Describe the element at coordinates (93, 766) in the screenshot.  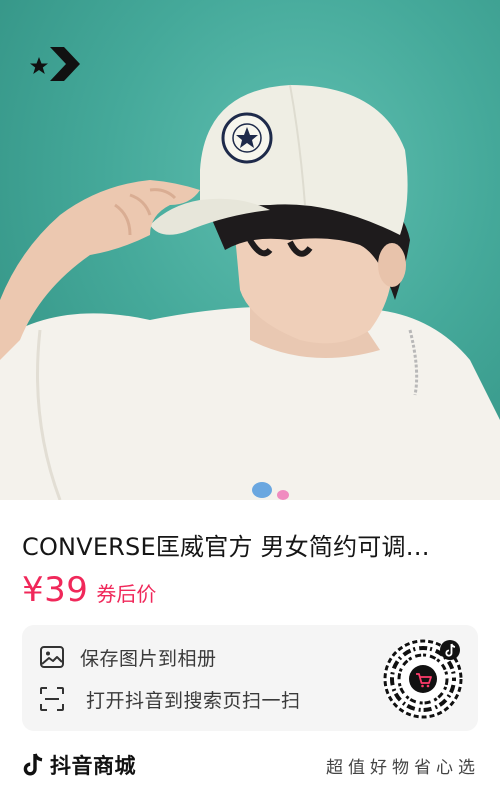
I see `brand-name: 抖音商城` at that location.